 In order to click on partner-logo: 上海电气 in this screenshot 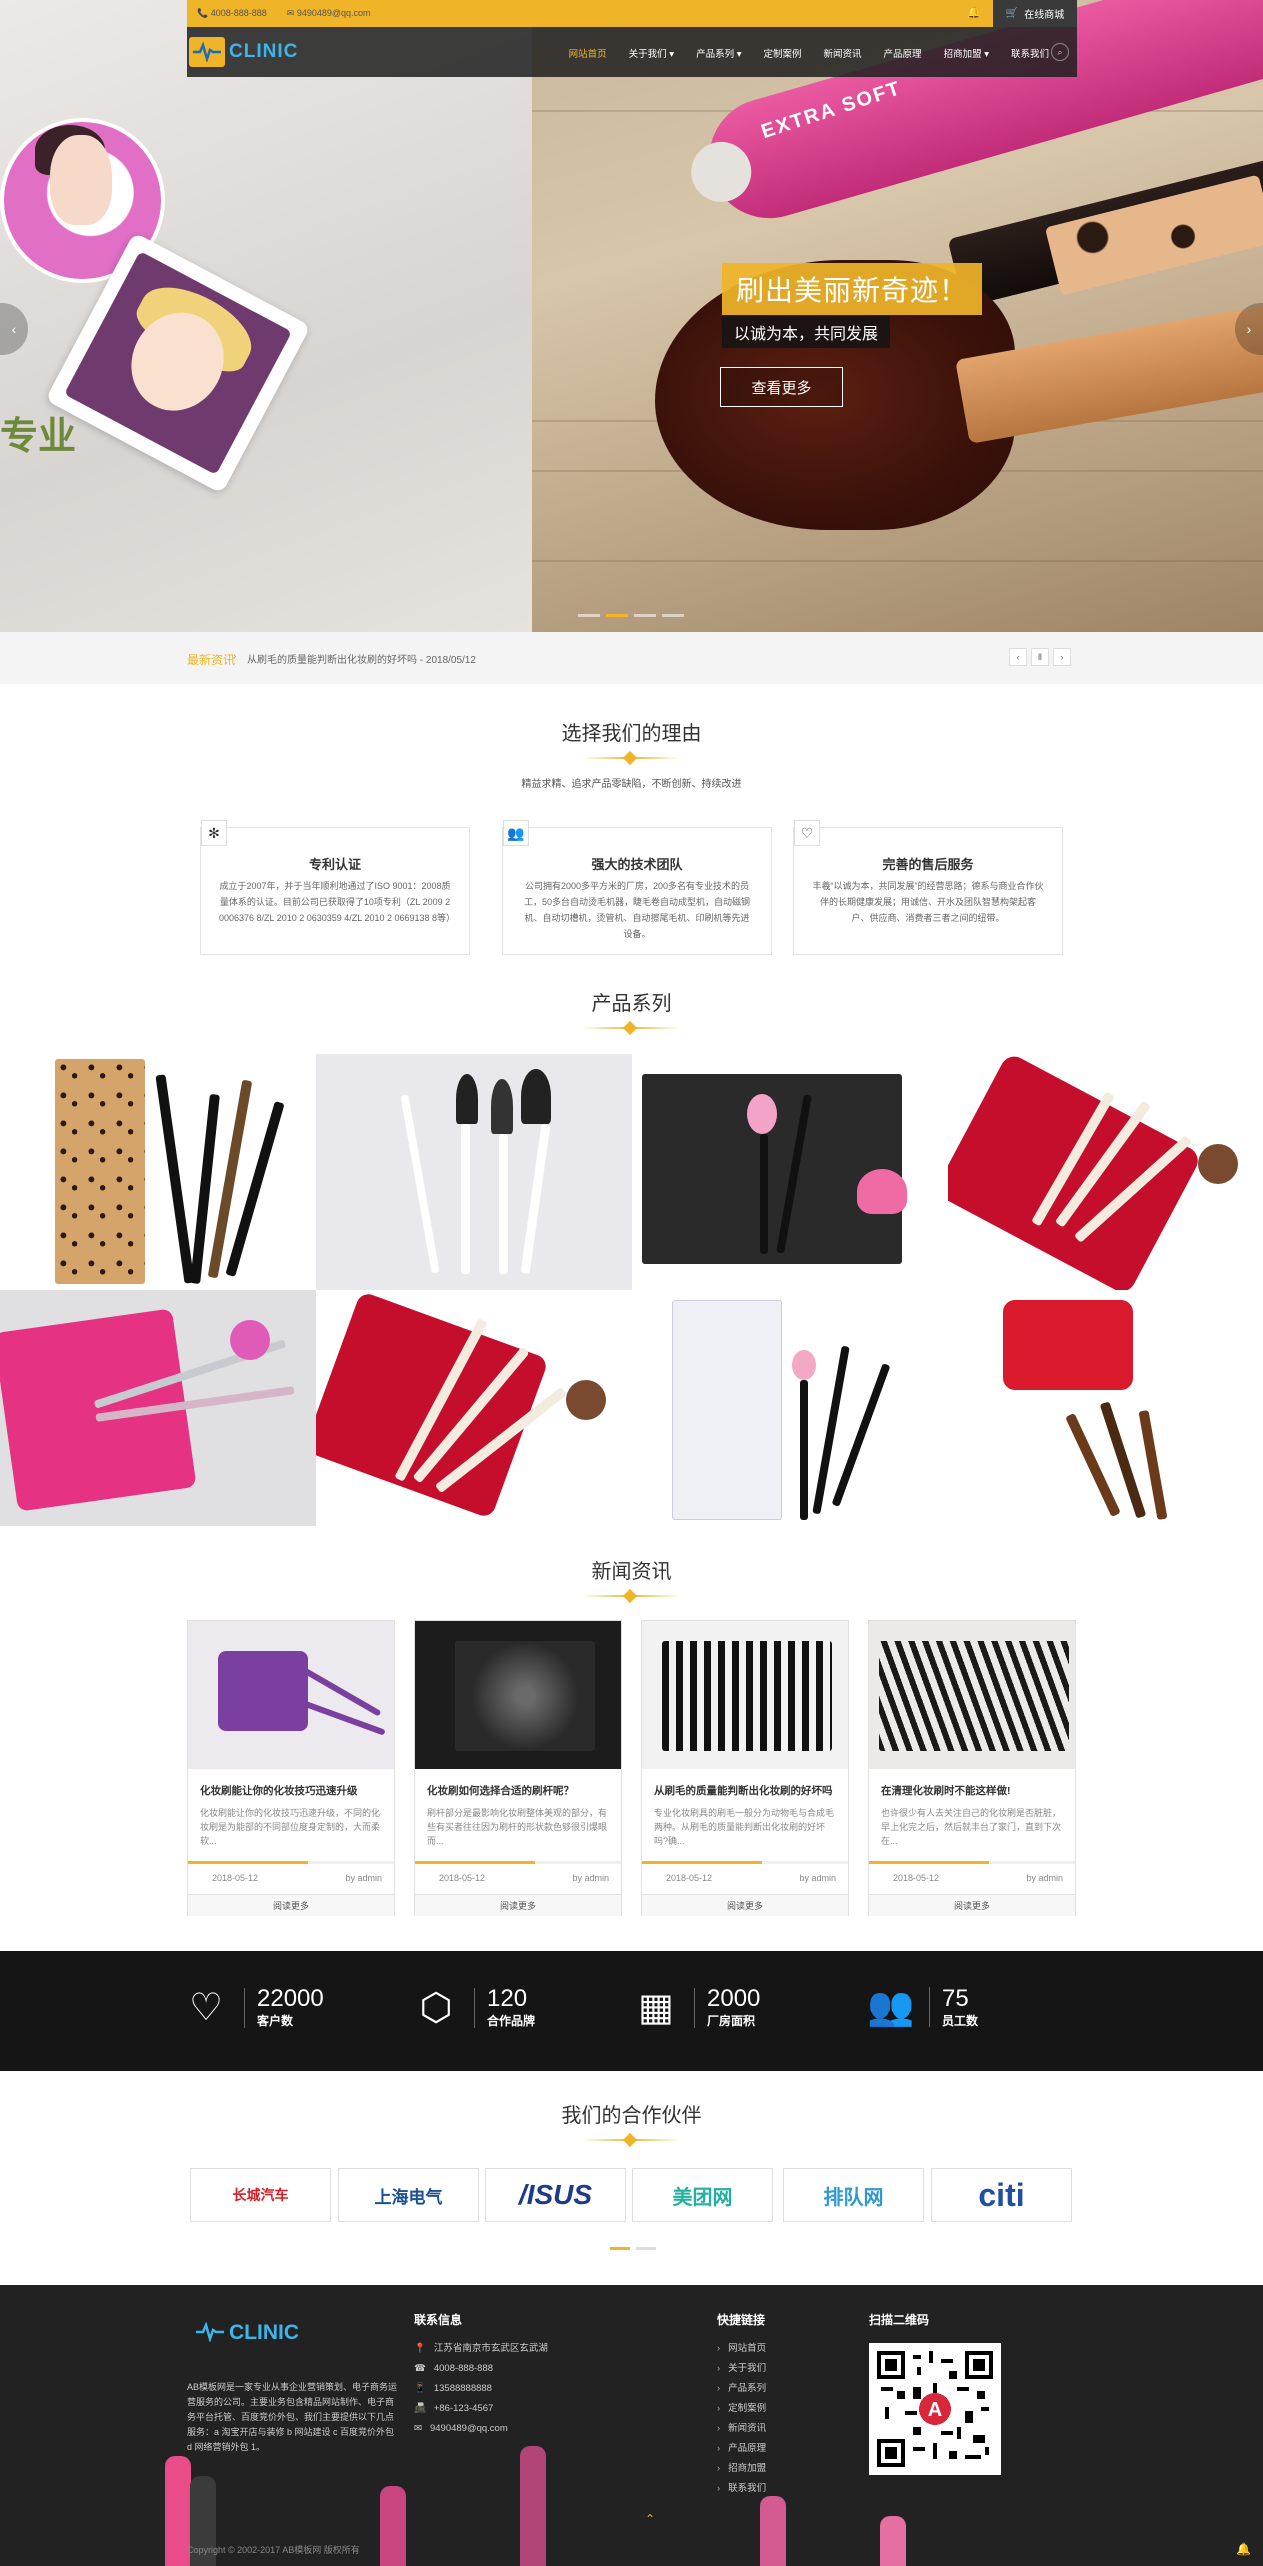, I will do `click(408, 2195)`.